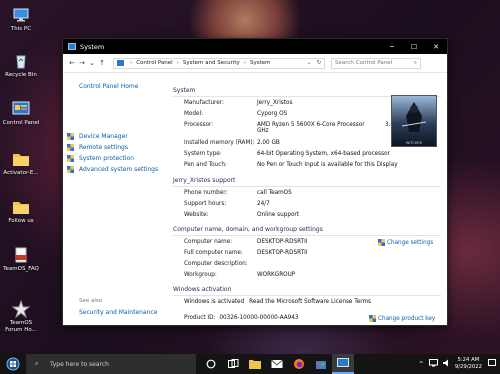 Image resolution: width=500 pixels, height=374 pixels. What do you see at coordinates (112, 147) in the screenshot?
I see `remote-settings-link: Remote settings` at bounding box center [112, 147].